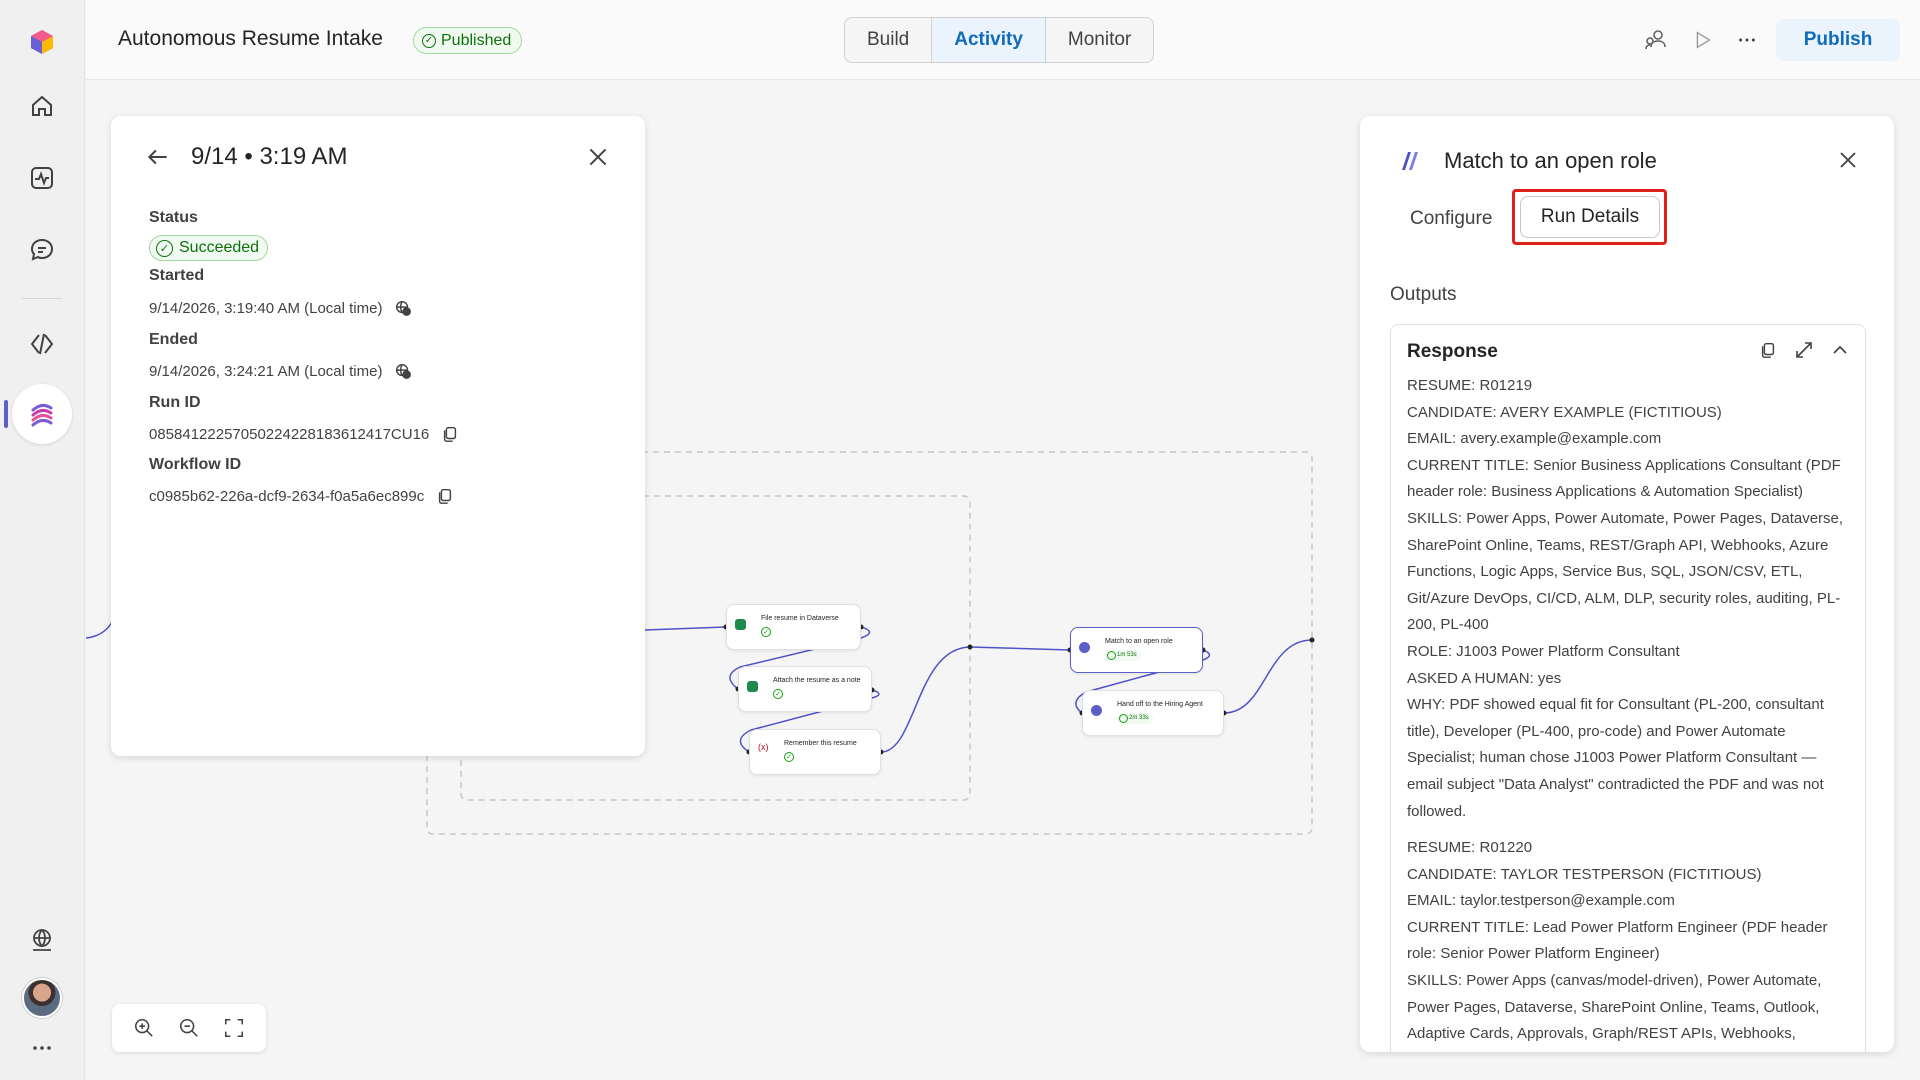  What do you see at coordinates (42, 298) in the screenshot?
I see `rail-divider` at bounding box center [42, 298].